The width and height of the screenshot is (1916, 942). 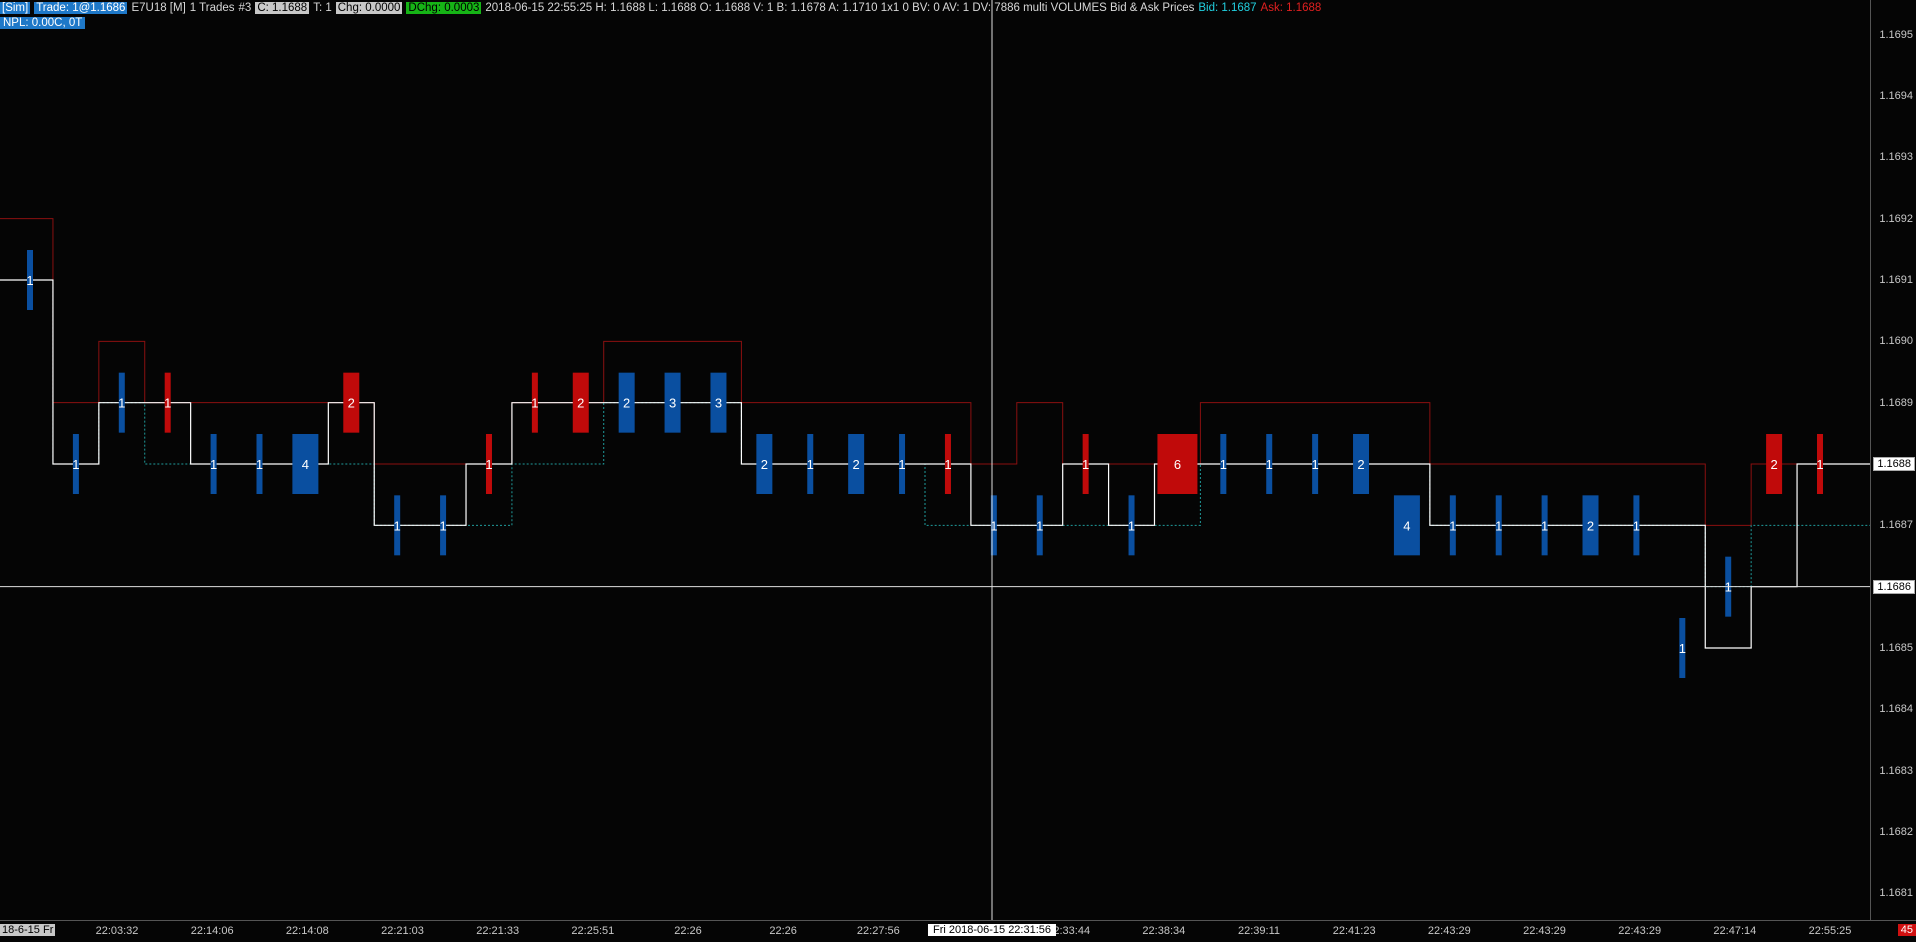 What do you see at coordinates (1894, 464) in the screenshot?
I see `current-price-label: 1.1688` at bounding box center [1894, 464].